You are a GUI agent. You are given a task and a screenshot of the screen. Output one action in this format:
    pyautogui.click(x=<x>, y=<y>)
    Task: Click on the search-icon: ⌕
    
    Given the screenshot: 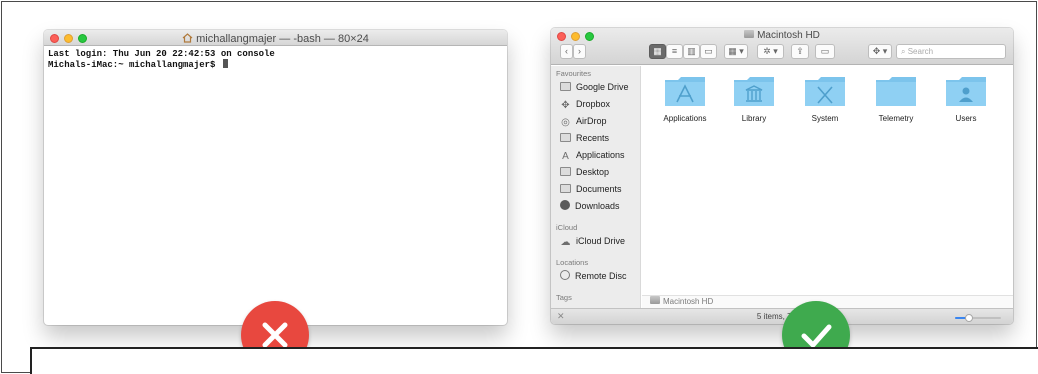 What is the action you would take?
    pyautogui.click(x=903, y=51)
    